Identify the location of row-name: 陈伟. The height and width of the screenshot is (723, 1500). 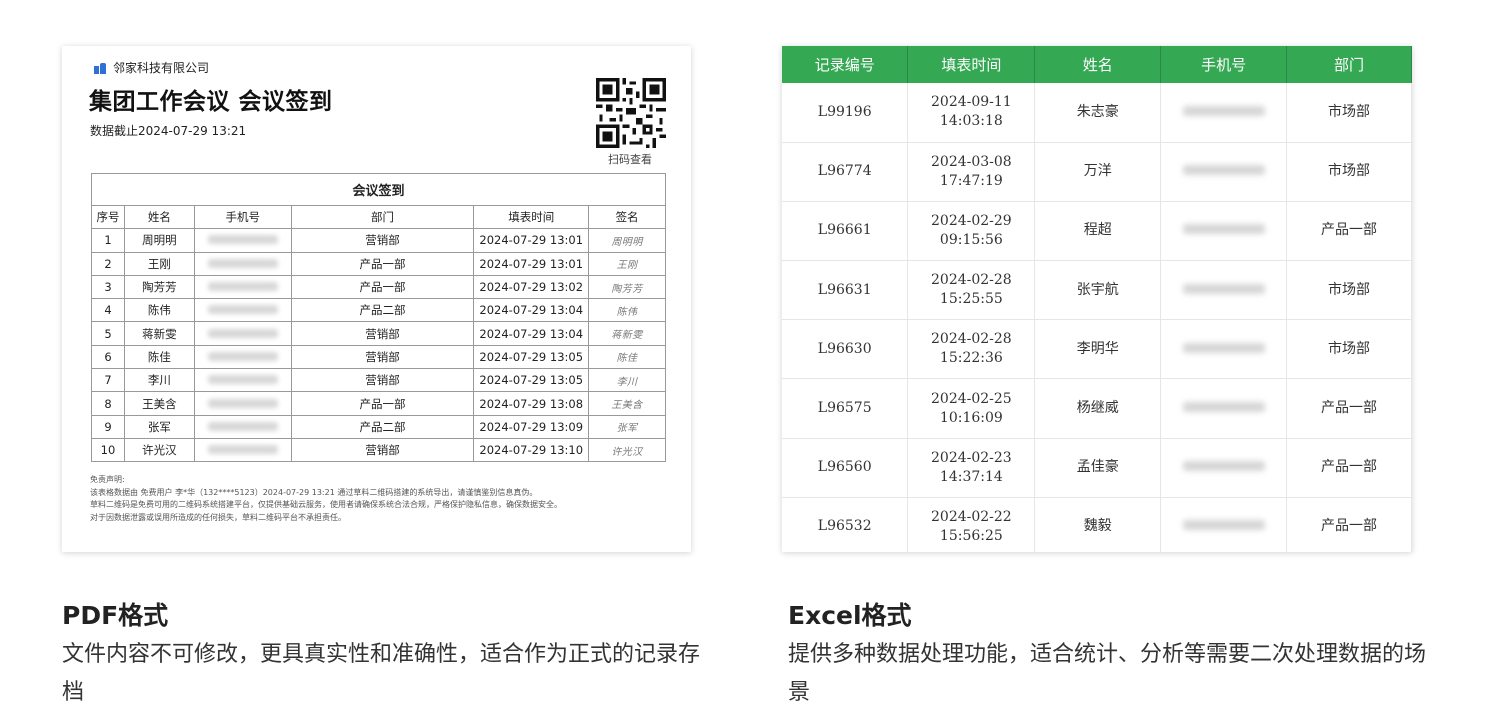
(159, 310).